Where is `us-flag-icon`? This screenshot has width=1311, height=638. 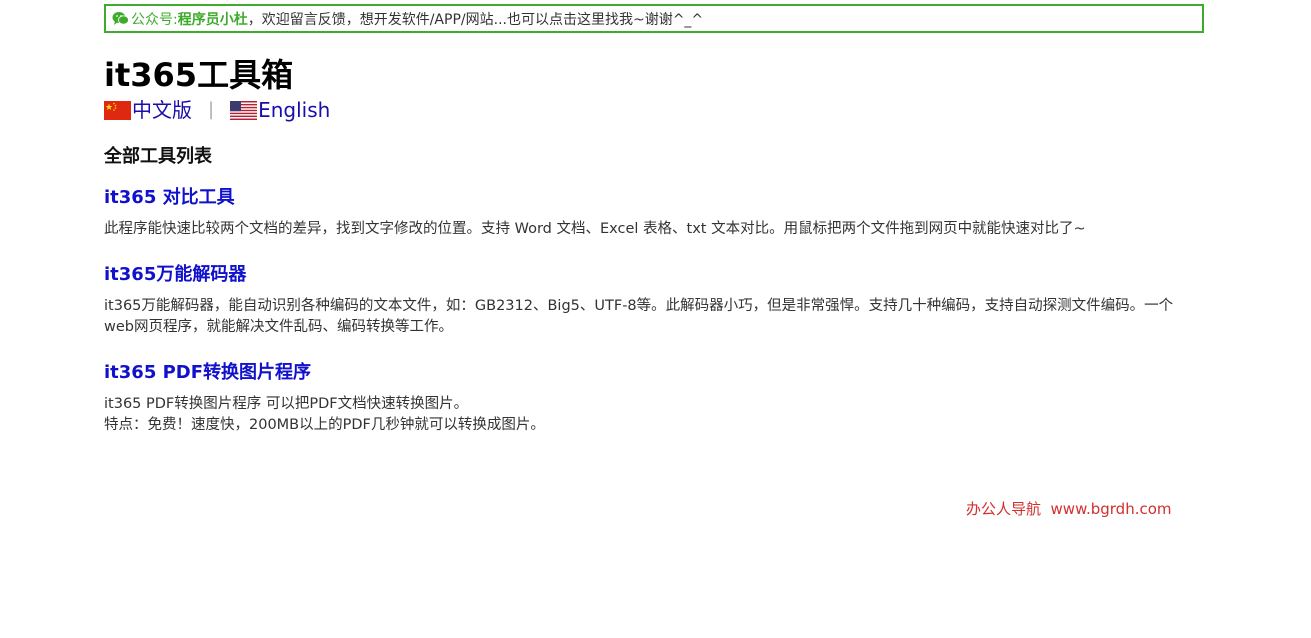
us-flag-icon is located at coordinates (244, 110).